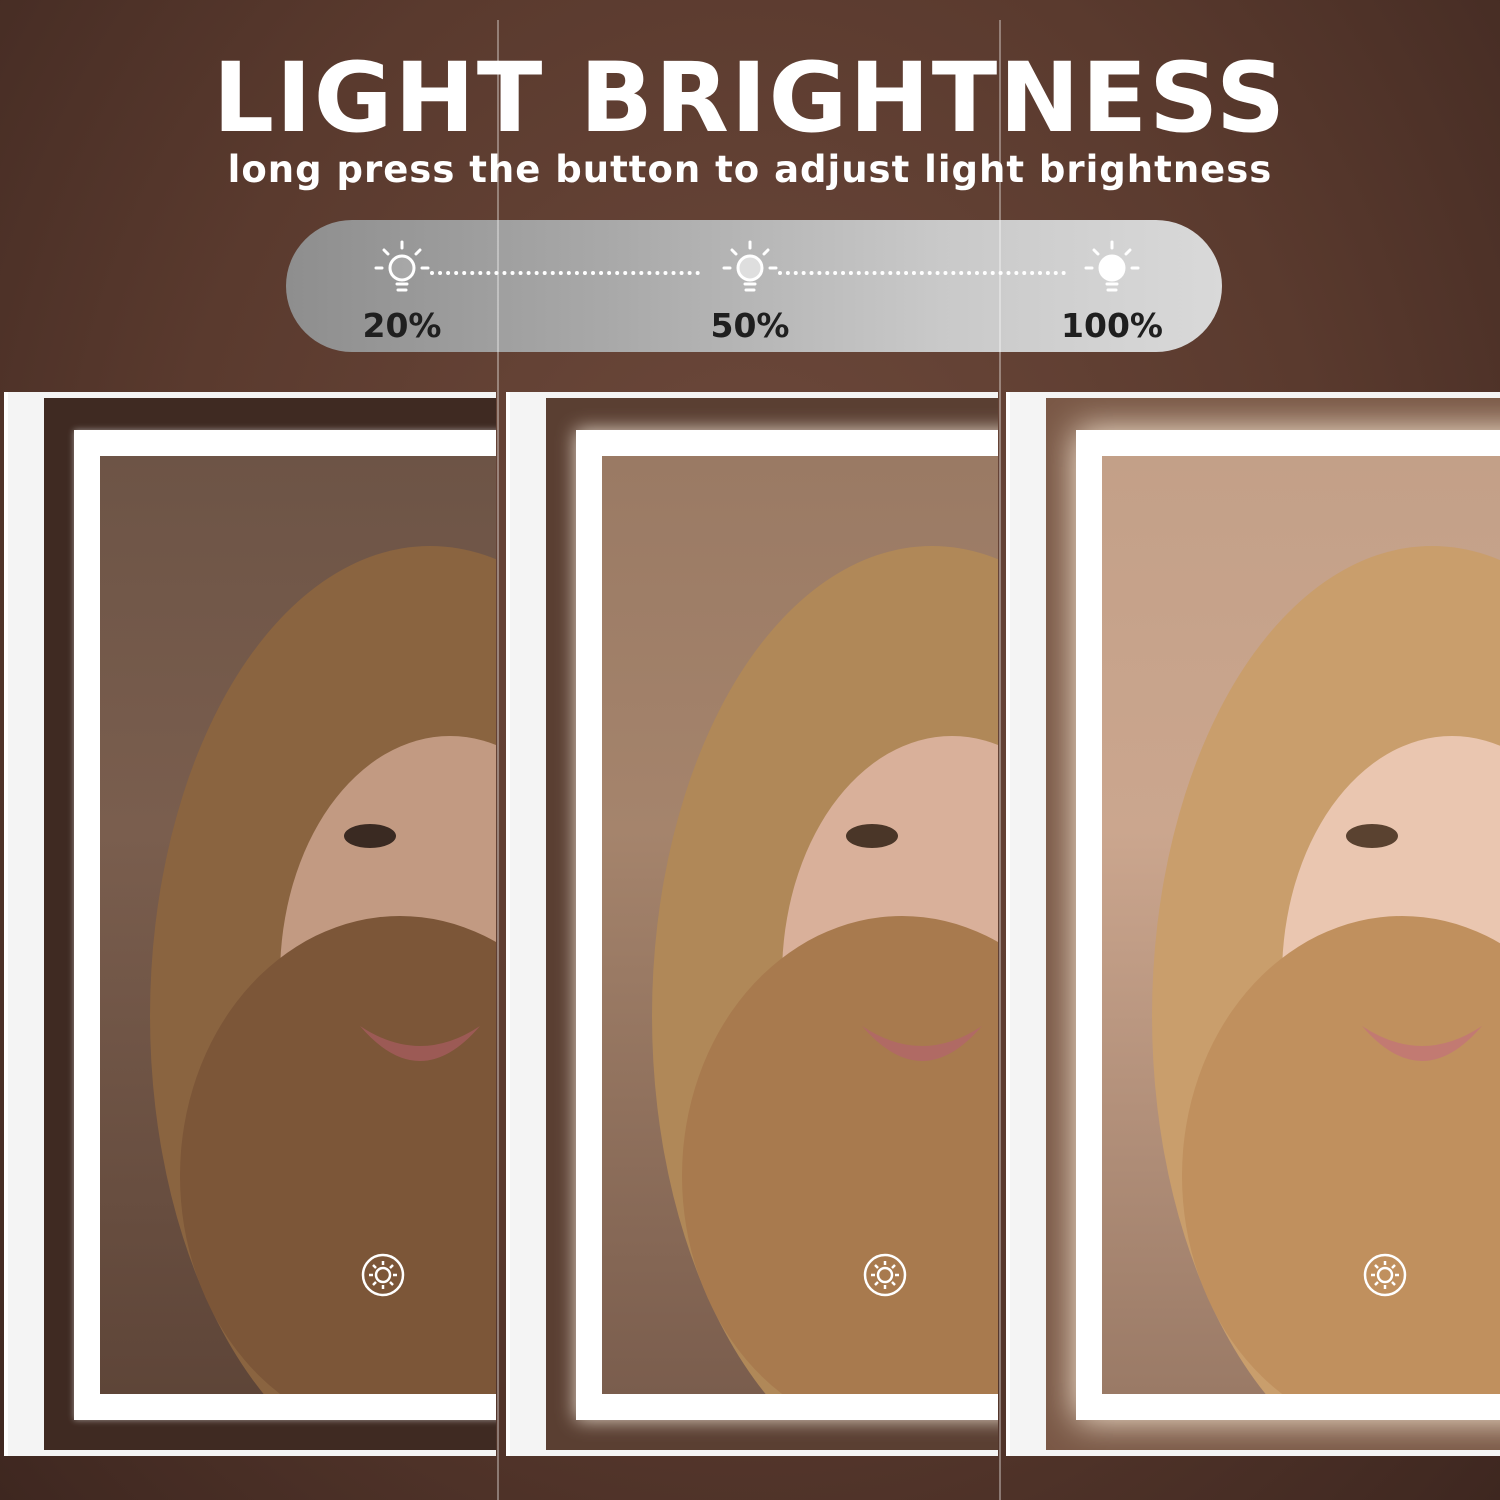  I want to click on brightness-label-100: 100%, so click(1112, 325).